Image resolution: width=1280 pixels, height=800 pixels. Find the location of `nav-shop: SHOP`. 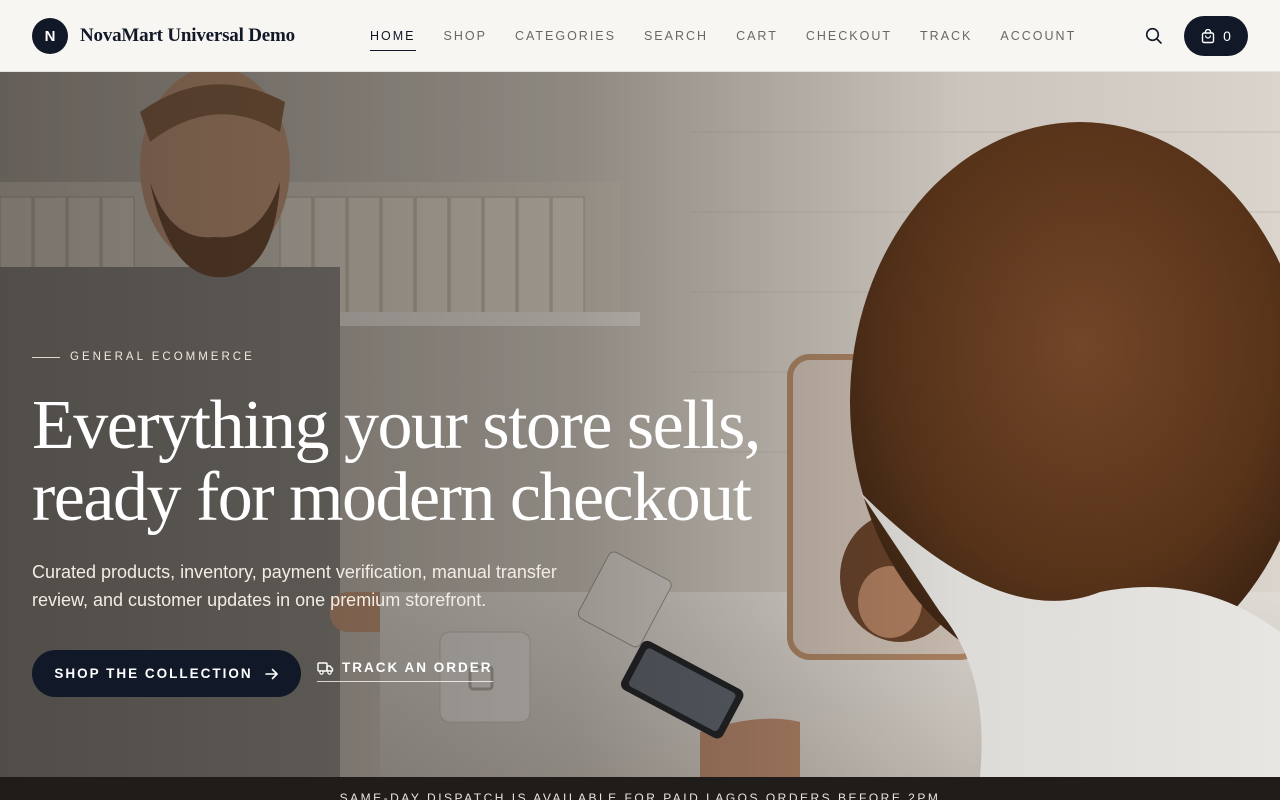

nav-shop: SHOP is located at coordinates (465, 36).